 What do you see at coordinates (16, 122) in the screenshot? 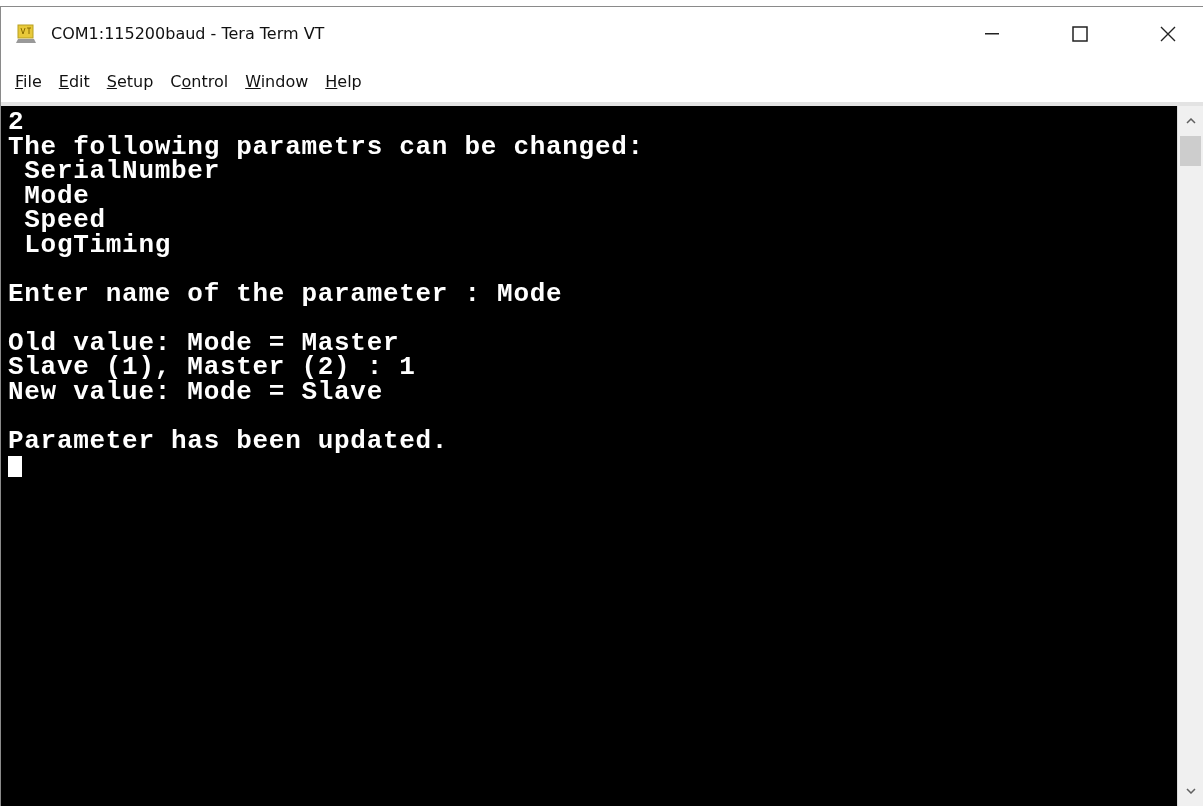
I see `terminal-line: 2` at bounding box center [16, 122].